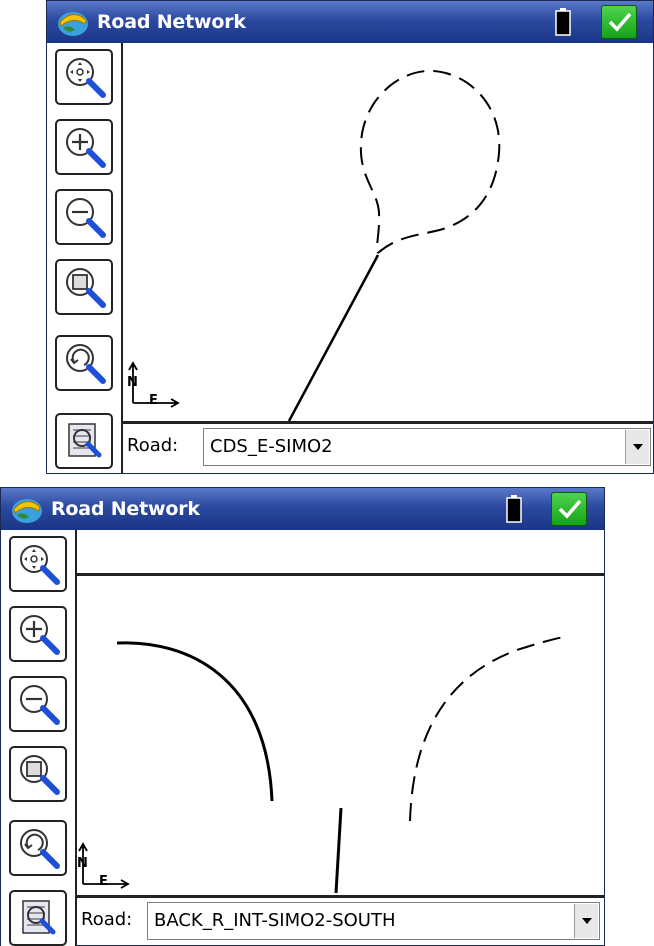 This screenshot has height=946, width=654. What do you see at coordinates (275, 920) in the screenshot?
I see `road-dropdown-value: BACK_R_INT-SIMO2-SOUTH` at bounding box center [275, 920].